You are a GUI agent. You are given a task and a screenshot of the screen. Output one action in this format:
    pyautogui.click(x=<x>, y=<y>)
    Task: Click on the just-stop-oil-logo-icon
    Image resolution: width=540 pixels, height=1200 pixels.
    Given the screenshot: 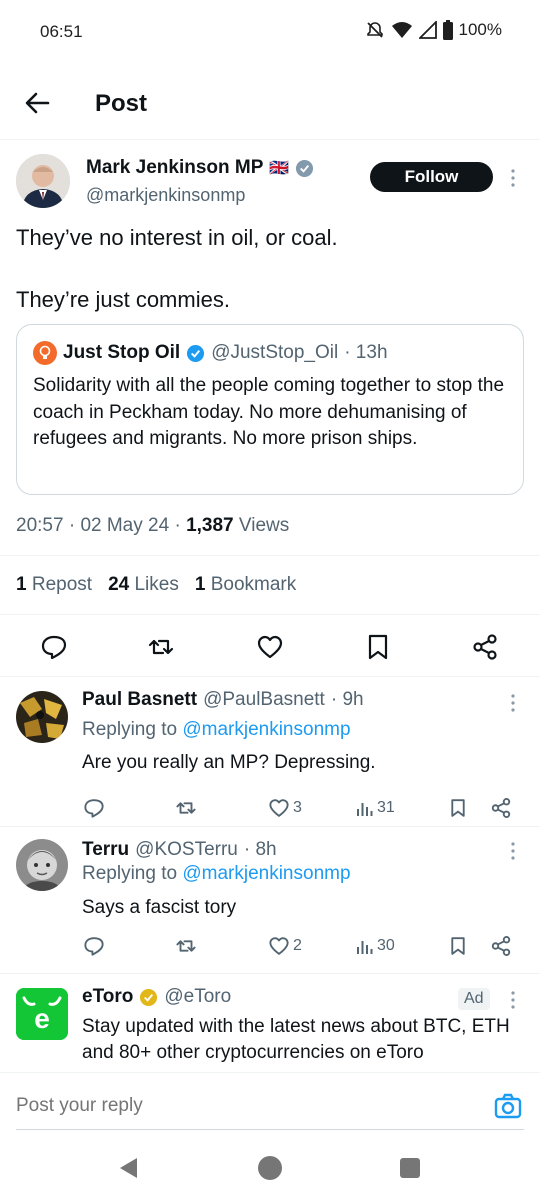 What is the action you would take?
    pyautogui.click(x=45, y=353)
    